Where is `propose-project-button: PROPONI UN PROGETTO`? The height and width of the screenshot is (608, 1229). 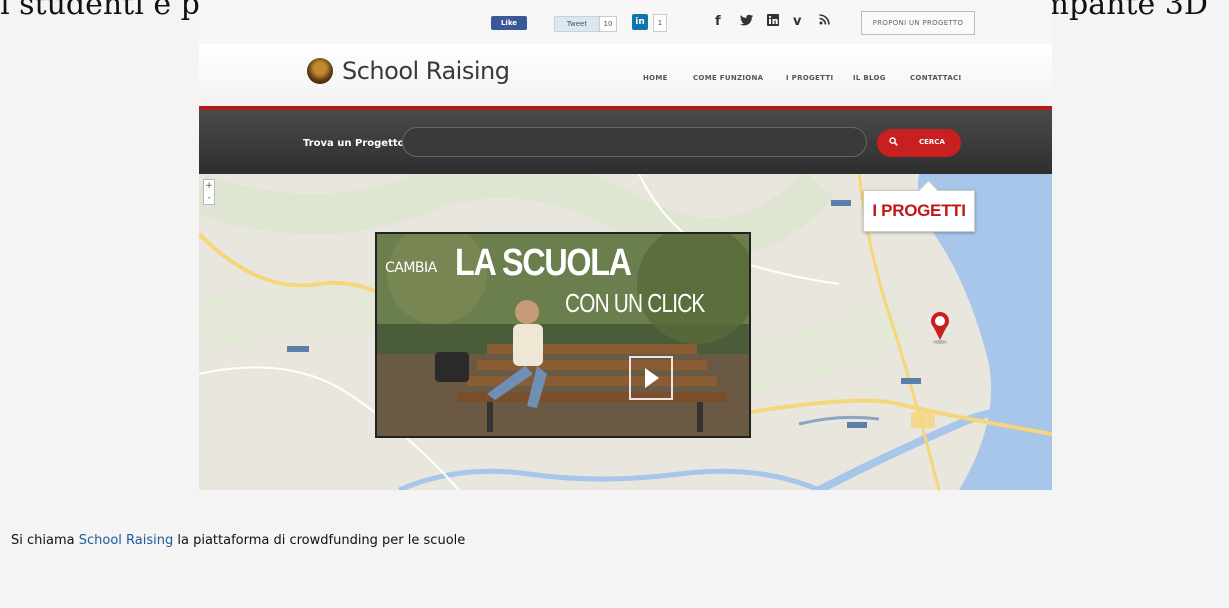
propose-project-button: PROPONI UN PROGETTO is located at coordinates (918, 23).